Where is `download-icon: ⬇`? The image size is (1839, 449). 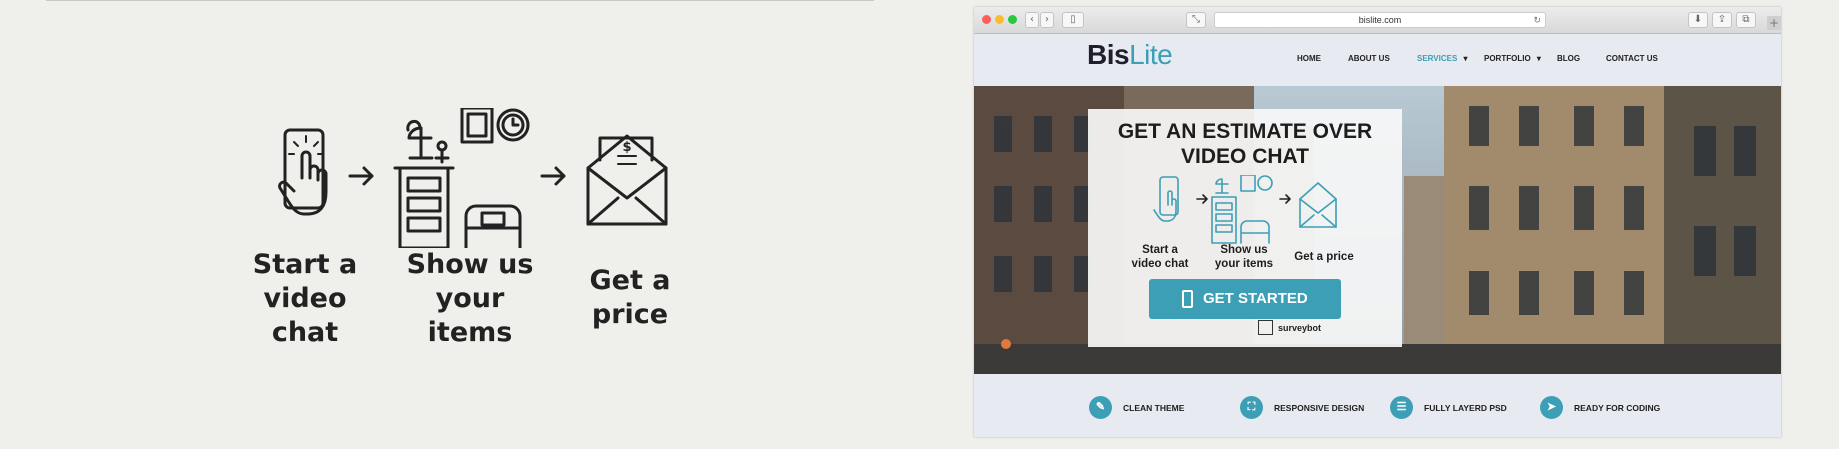
download-icon: ⬇ is located at coordinates (1698, 20).